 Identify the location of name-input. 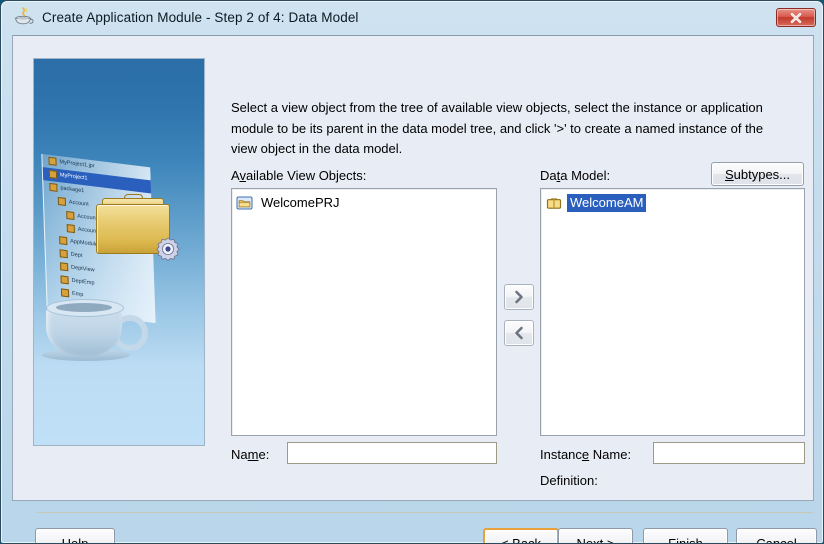
(392, 453).